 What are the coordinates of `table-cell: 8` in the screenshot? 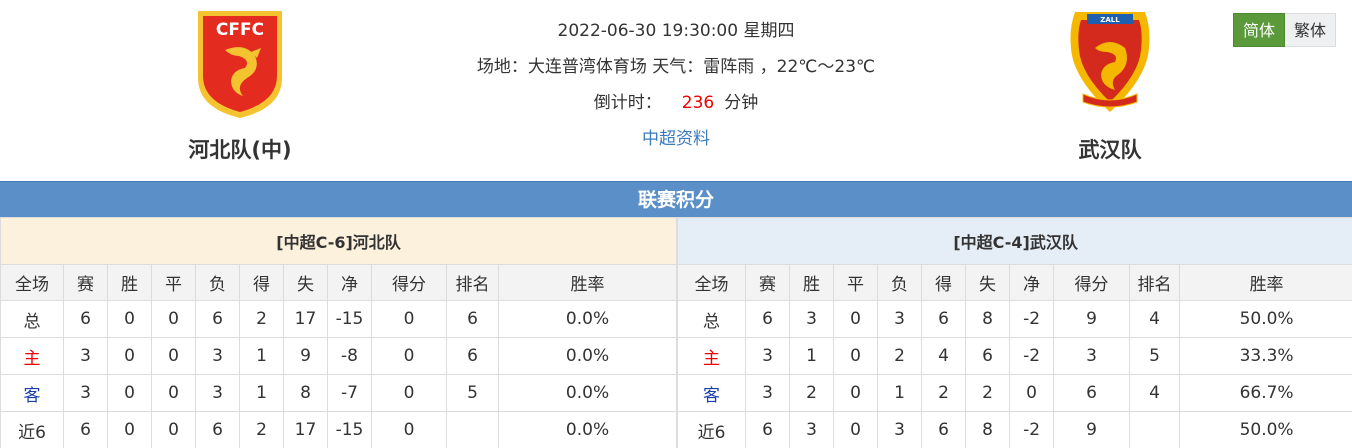 It's located at (988, 319).